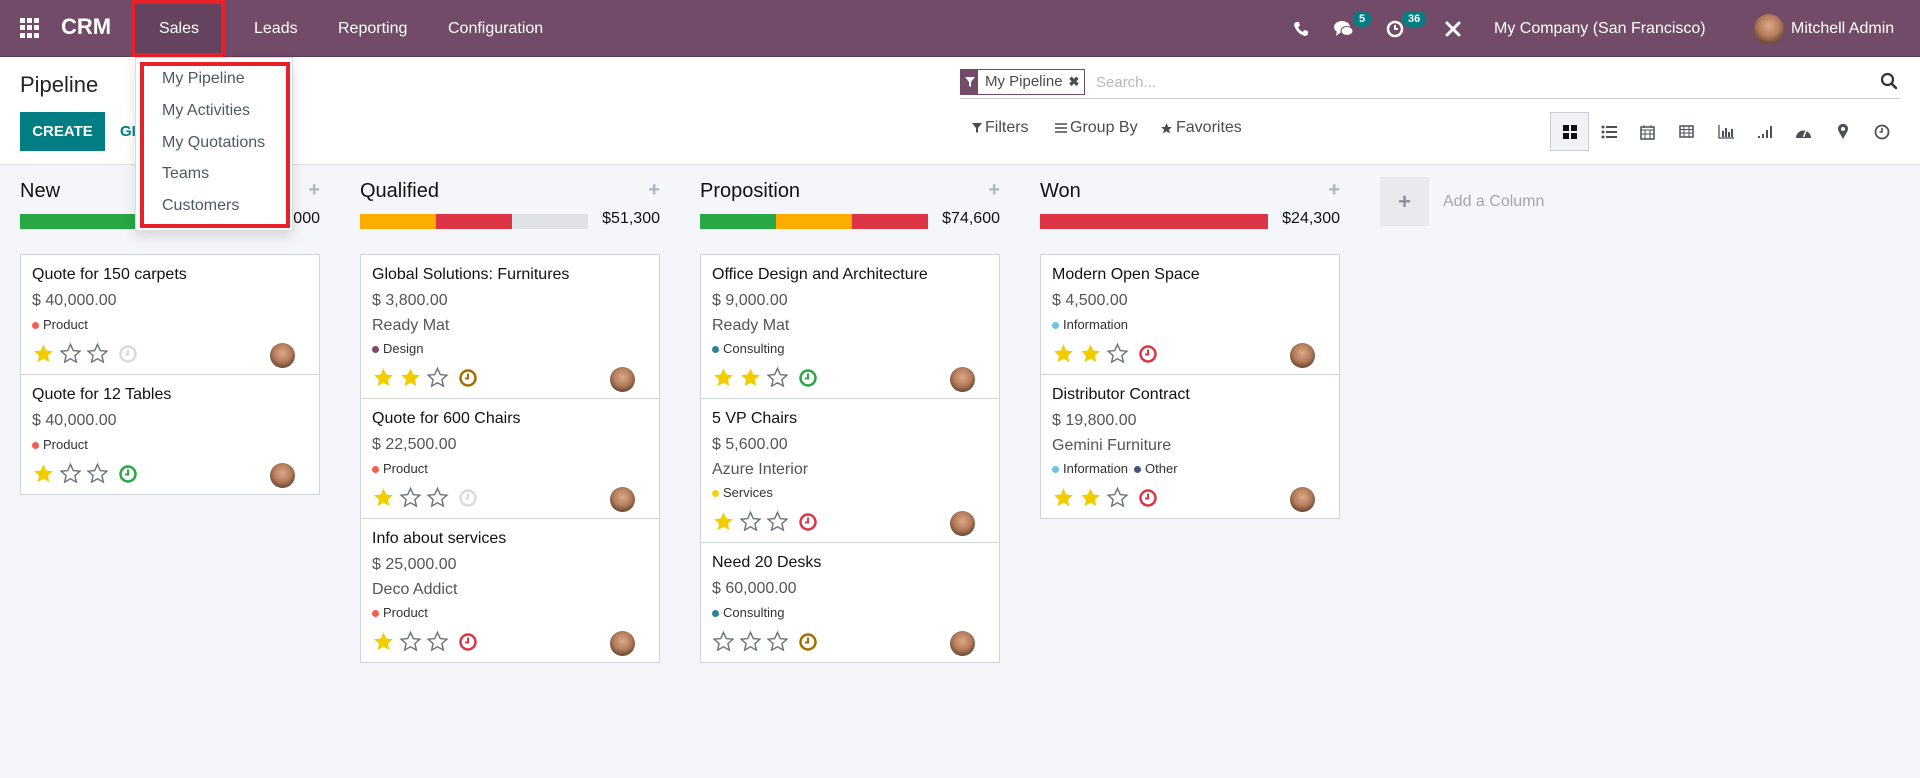 This screenshot has width=1920, height=778. I want to click on user-menu: Mitchell Admin, so click(1842, 28).